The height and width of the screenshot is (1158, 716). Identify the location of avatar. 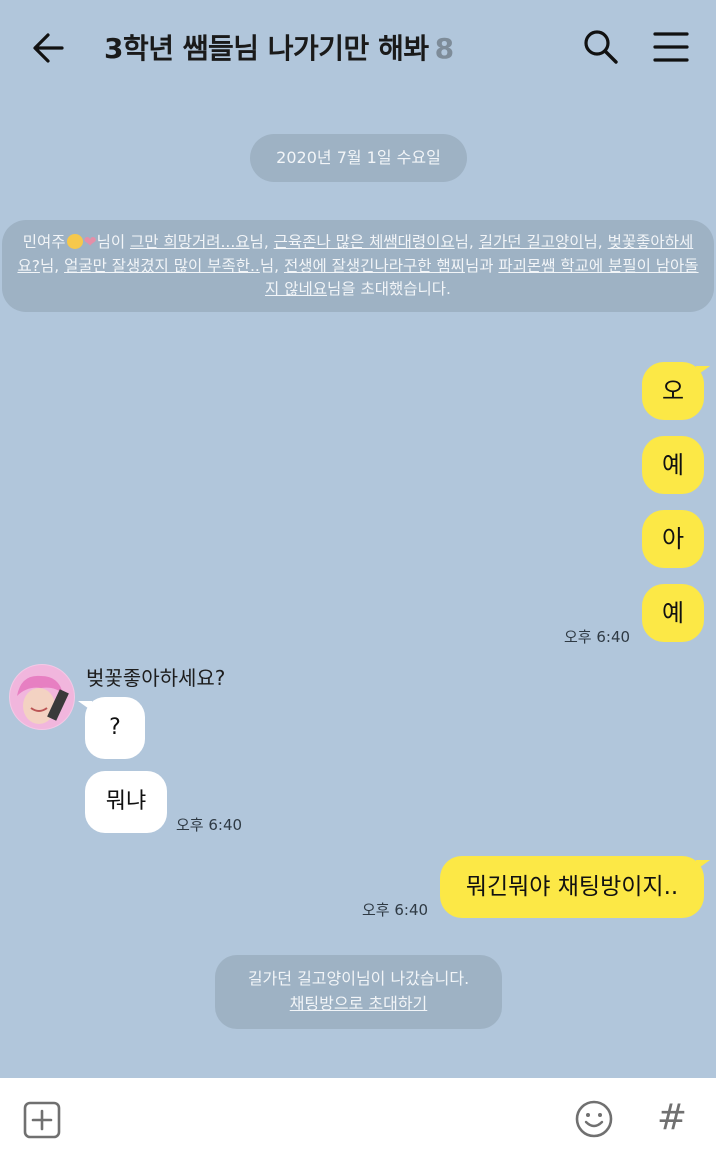
(42, 697).